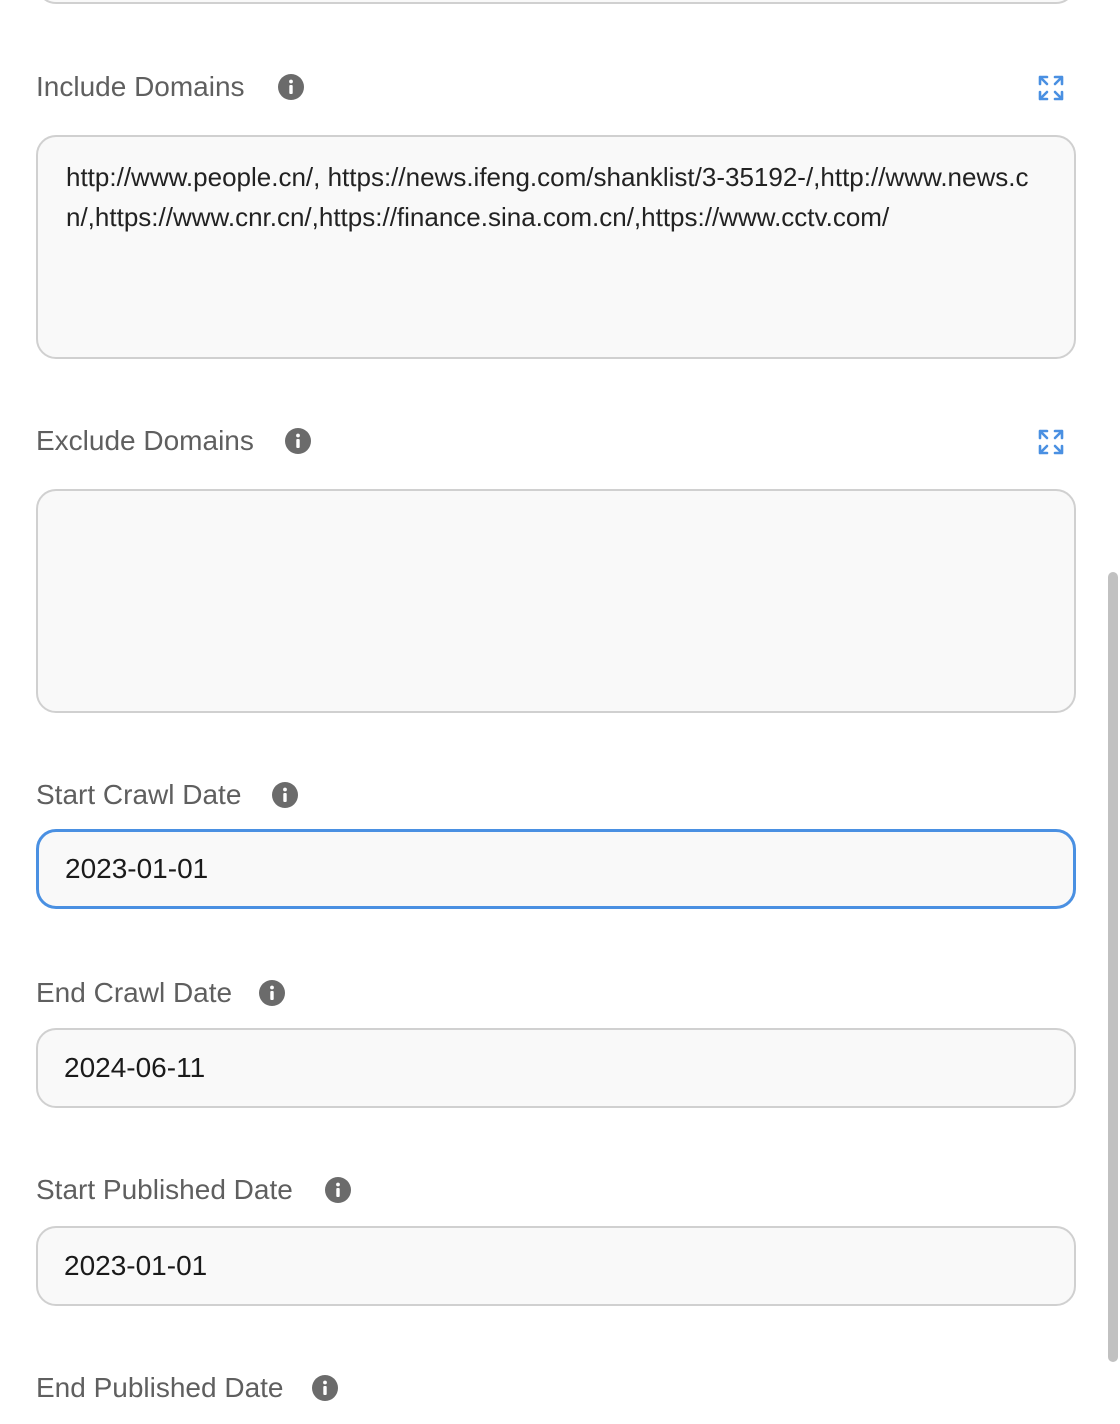 The height and width of the screenshot is (1424, 1120). Describe the element at coordinates (556, 441) in the screenshot. I see `exclude-domains-label-row: Exclude Domains` at that location.